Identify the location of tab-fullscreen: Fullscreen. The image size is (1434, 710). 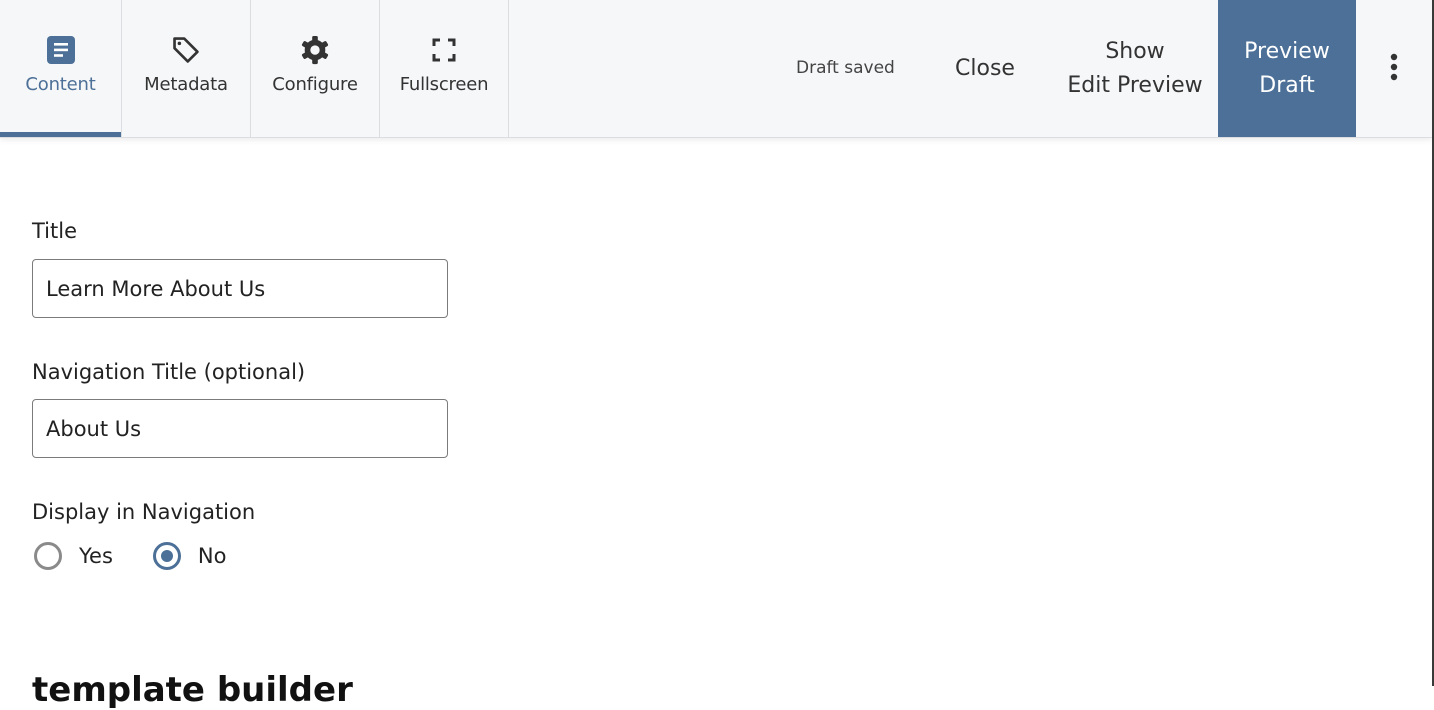
(444, 68).